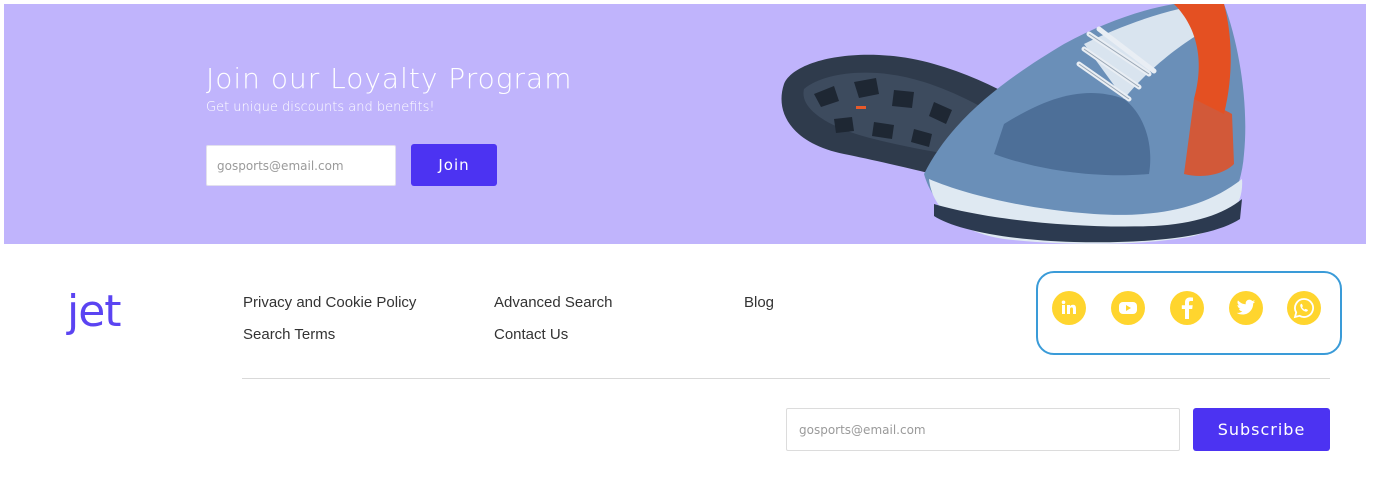 Image resolution: width=1373 pixels, height=479 pixels. Describe the element at coordinates (1261, 429) in the screenshot. I see `subscribe-button: Subscribe` at that location.